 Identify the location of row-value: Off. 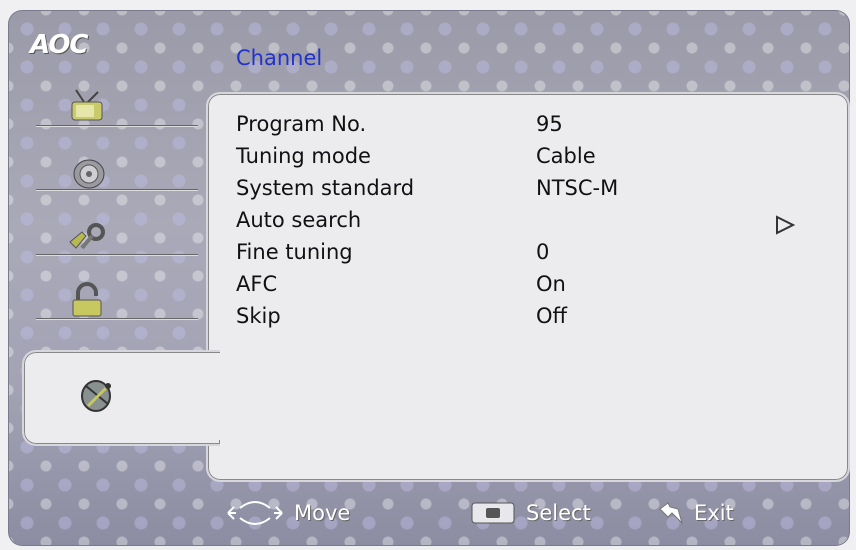
(551, 316).